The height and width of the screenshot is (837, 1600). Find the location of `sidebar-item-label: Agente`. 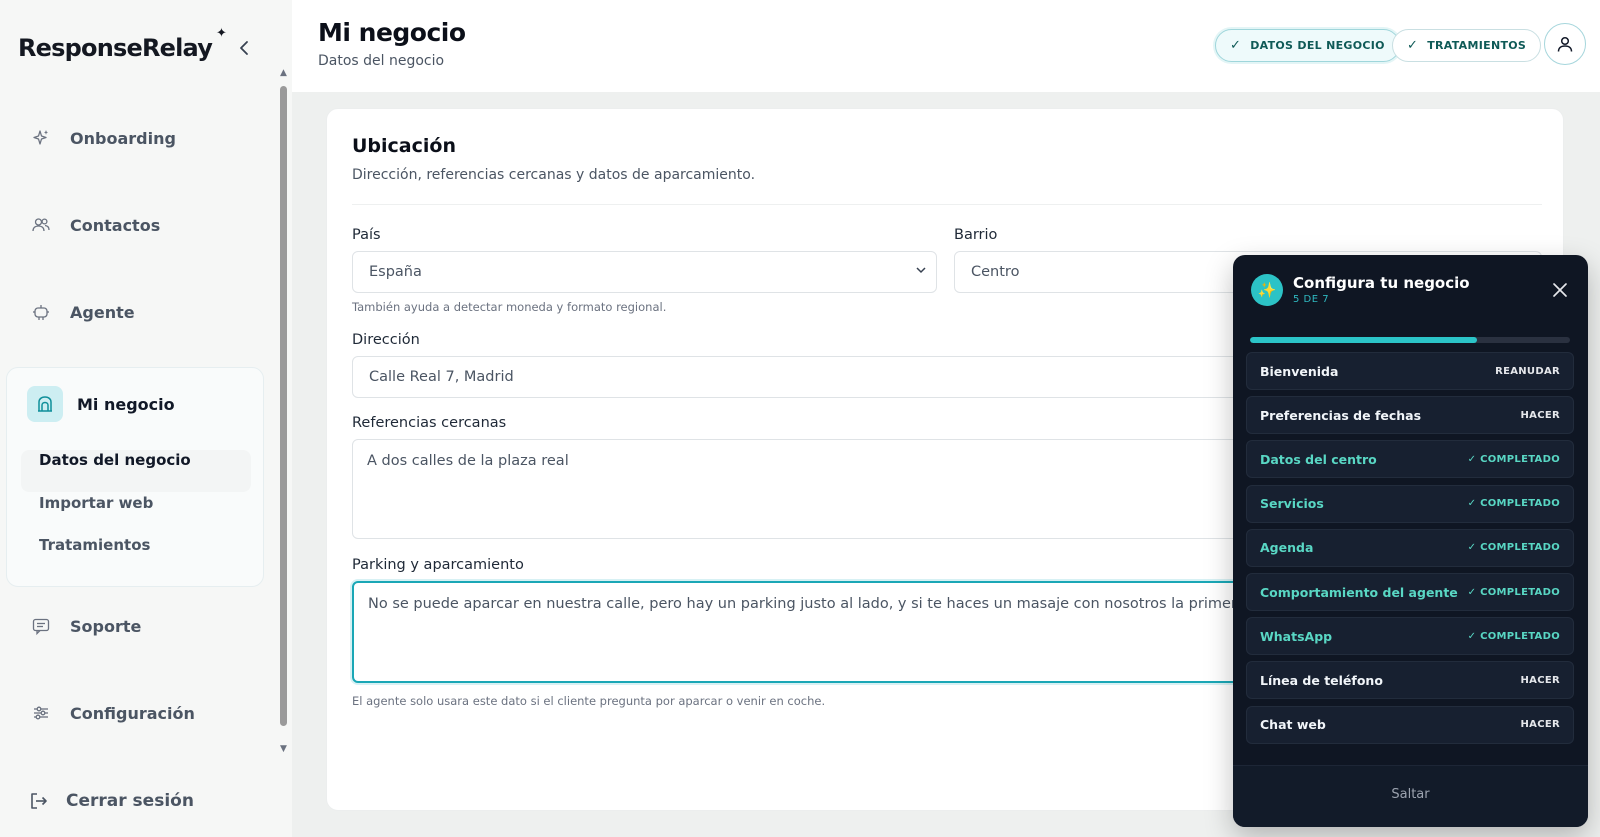

sidebar-item-label: Agente is located at coordinates (102, 312).